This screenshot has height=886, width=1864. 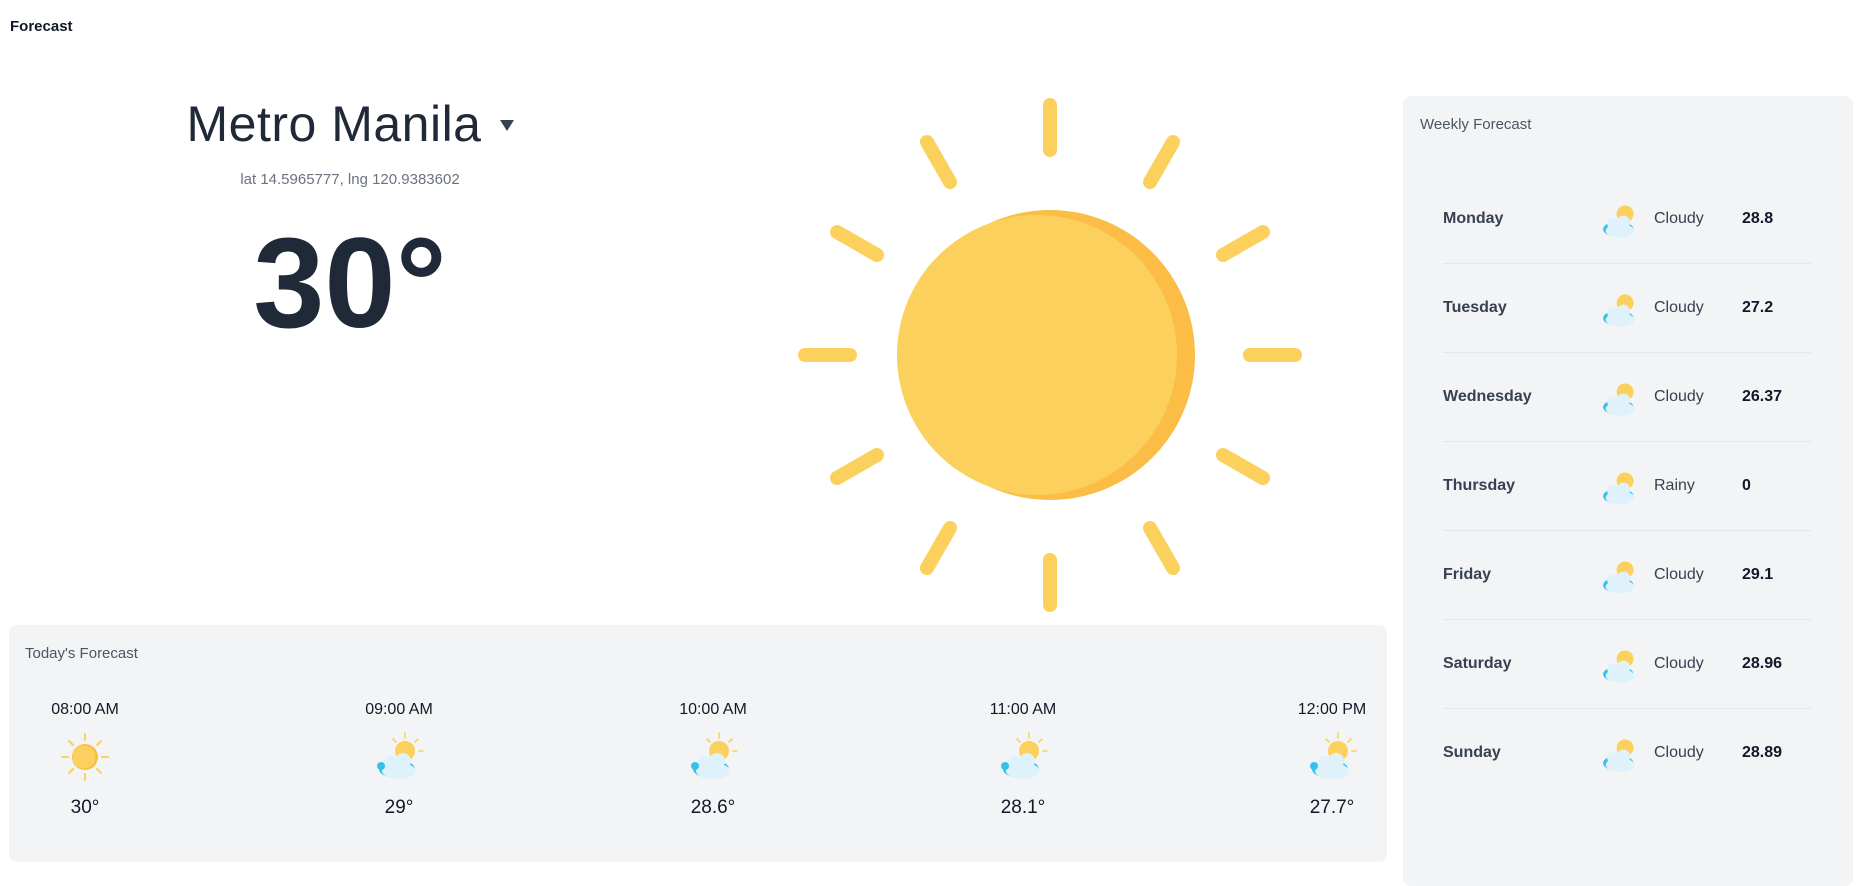 I want to click on hourly-item: 08:00 AM 30°, so click(x=85, y=760).